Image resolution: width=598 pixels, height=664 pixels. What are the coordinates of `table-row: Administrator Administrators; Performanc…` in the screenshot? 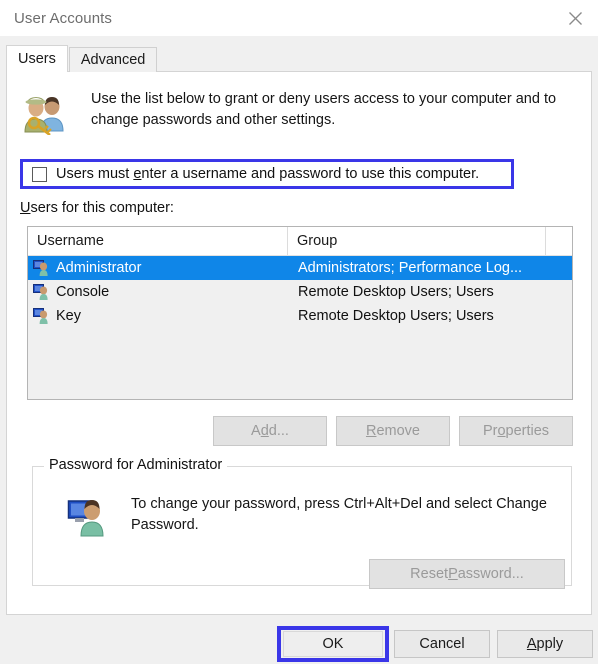 It's located at (300, 268).